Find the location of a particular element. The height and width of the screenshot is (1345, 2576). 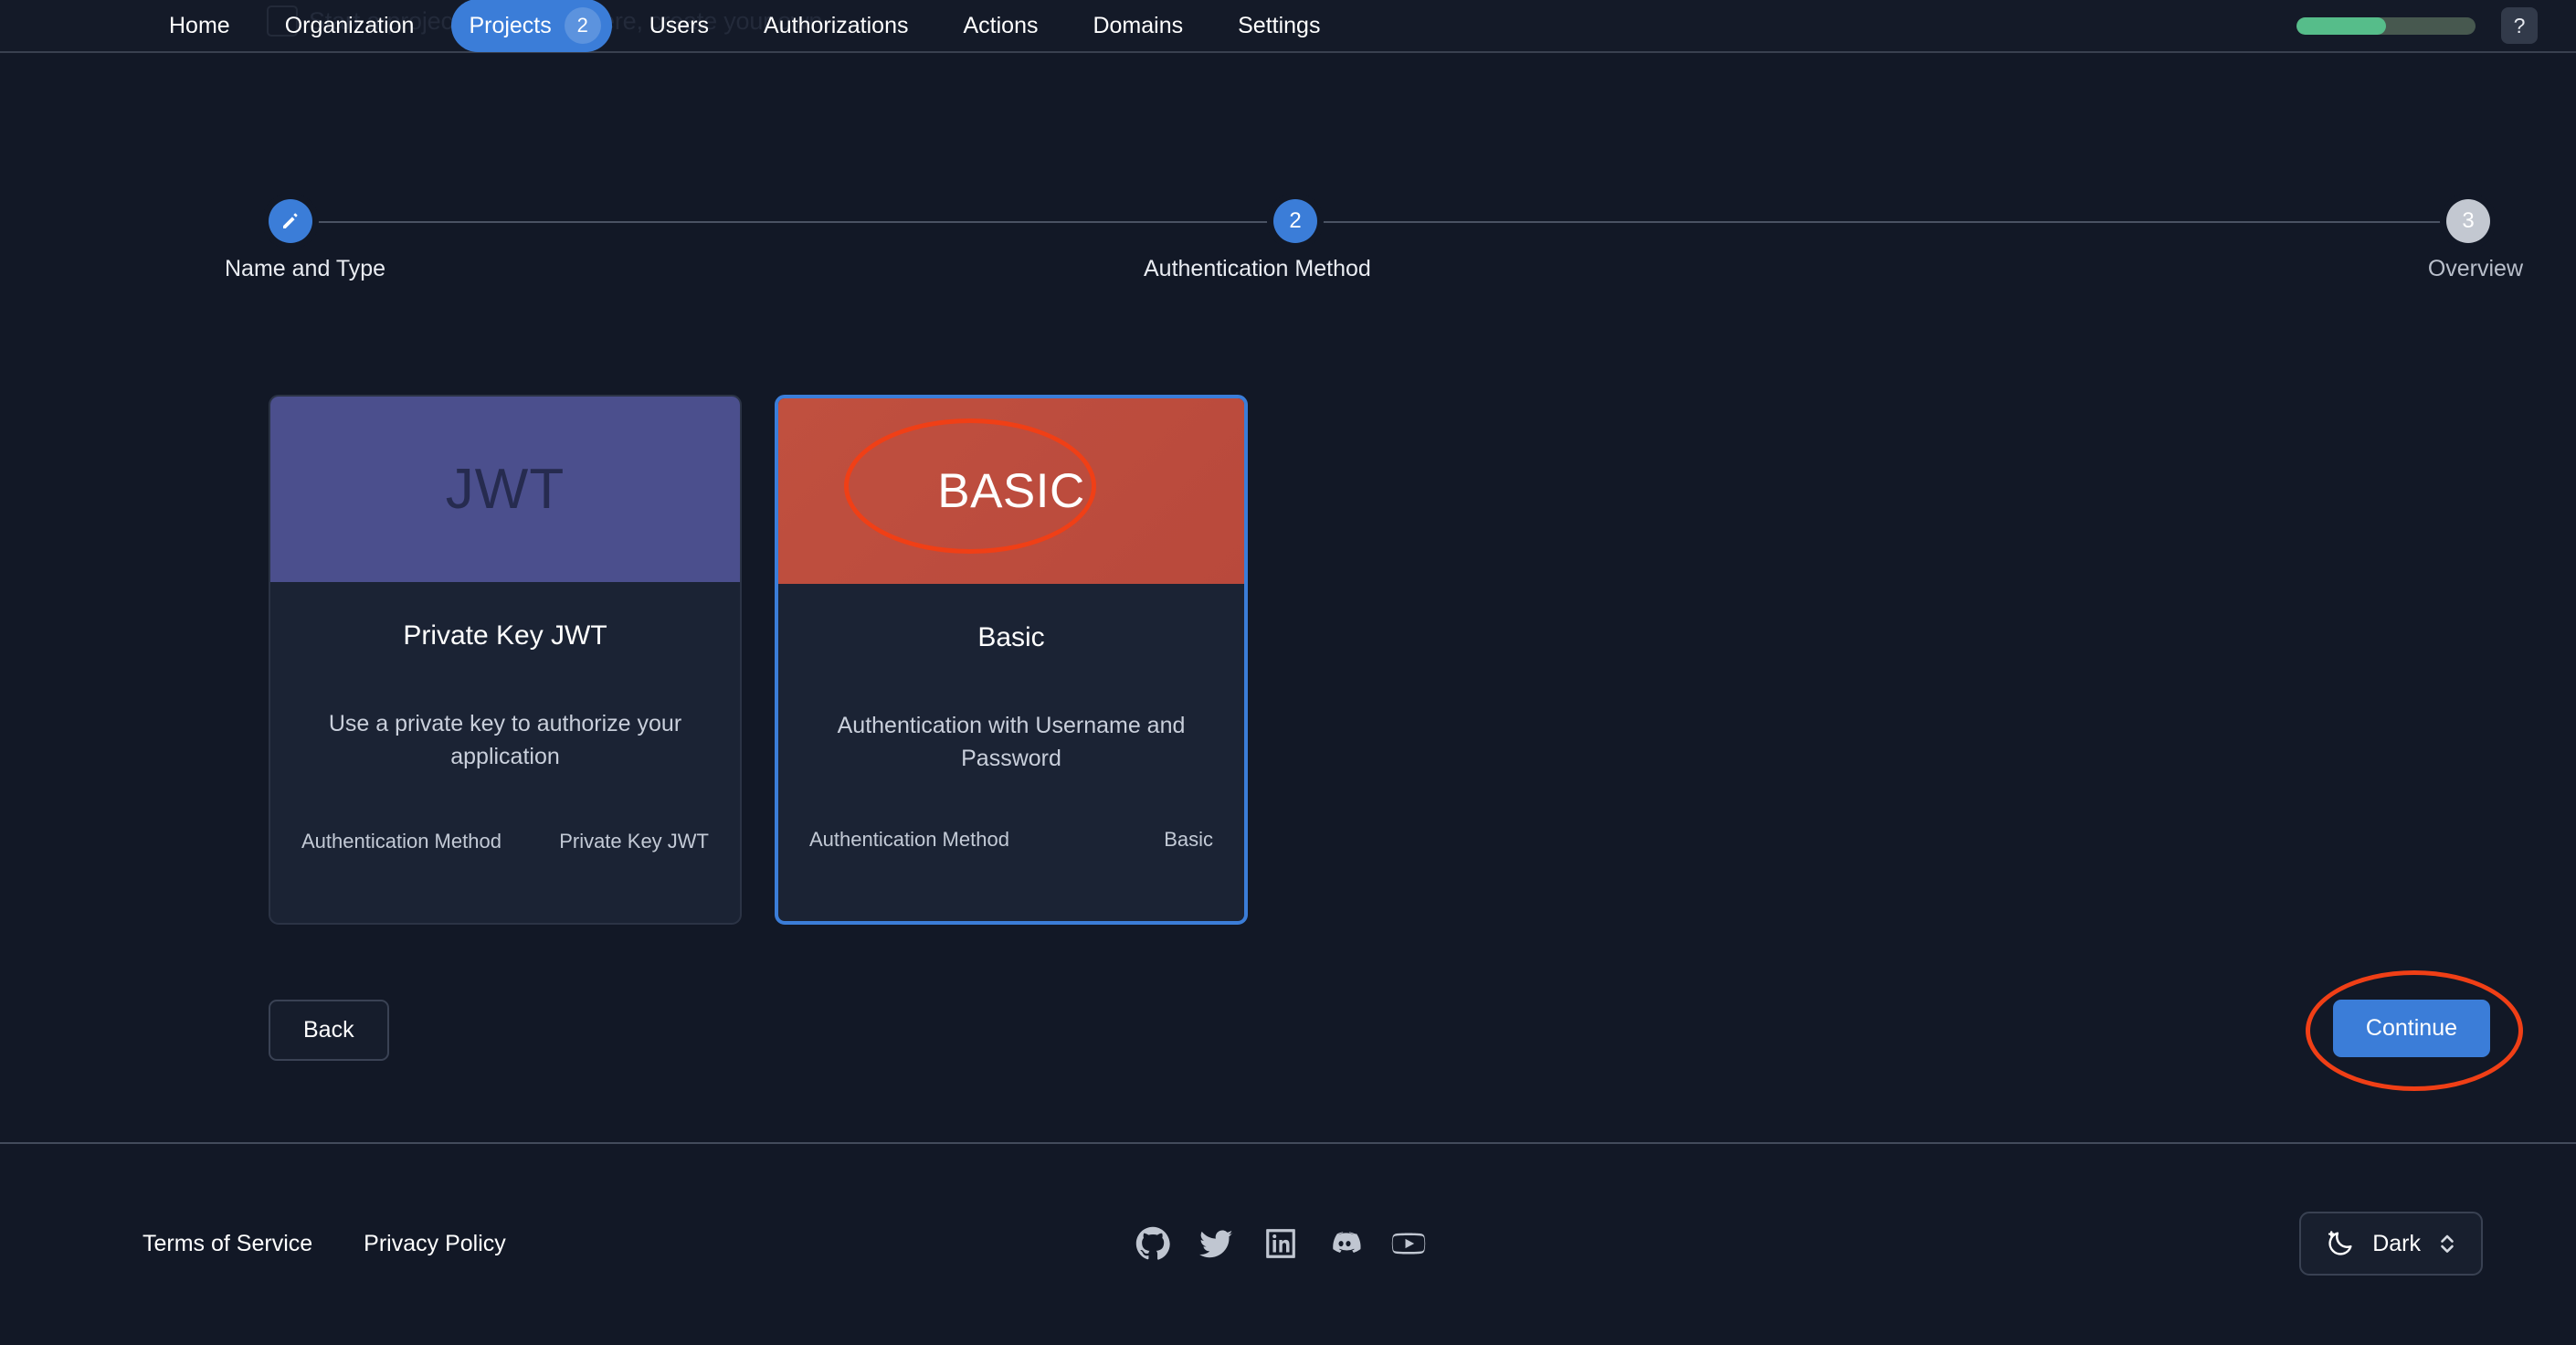

nav-item-authorizations: Authorizations is located at coordinates (836, 26).